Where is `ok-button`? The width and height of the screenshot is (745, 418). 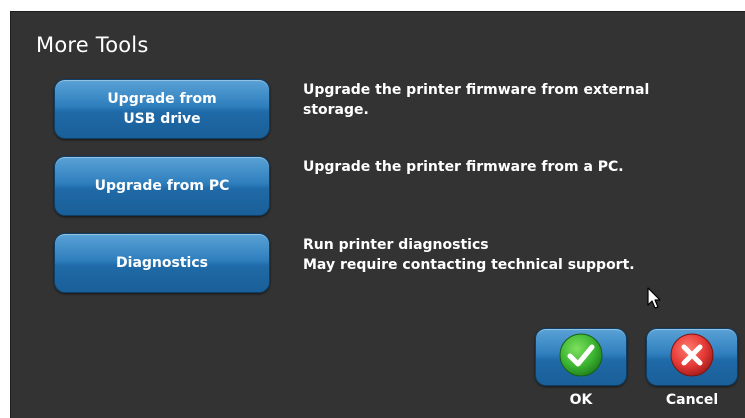
ok-button is located at coordinates (581, 357).